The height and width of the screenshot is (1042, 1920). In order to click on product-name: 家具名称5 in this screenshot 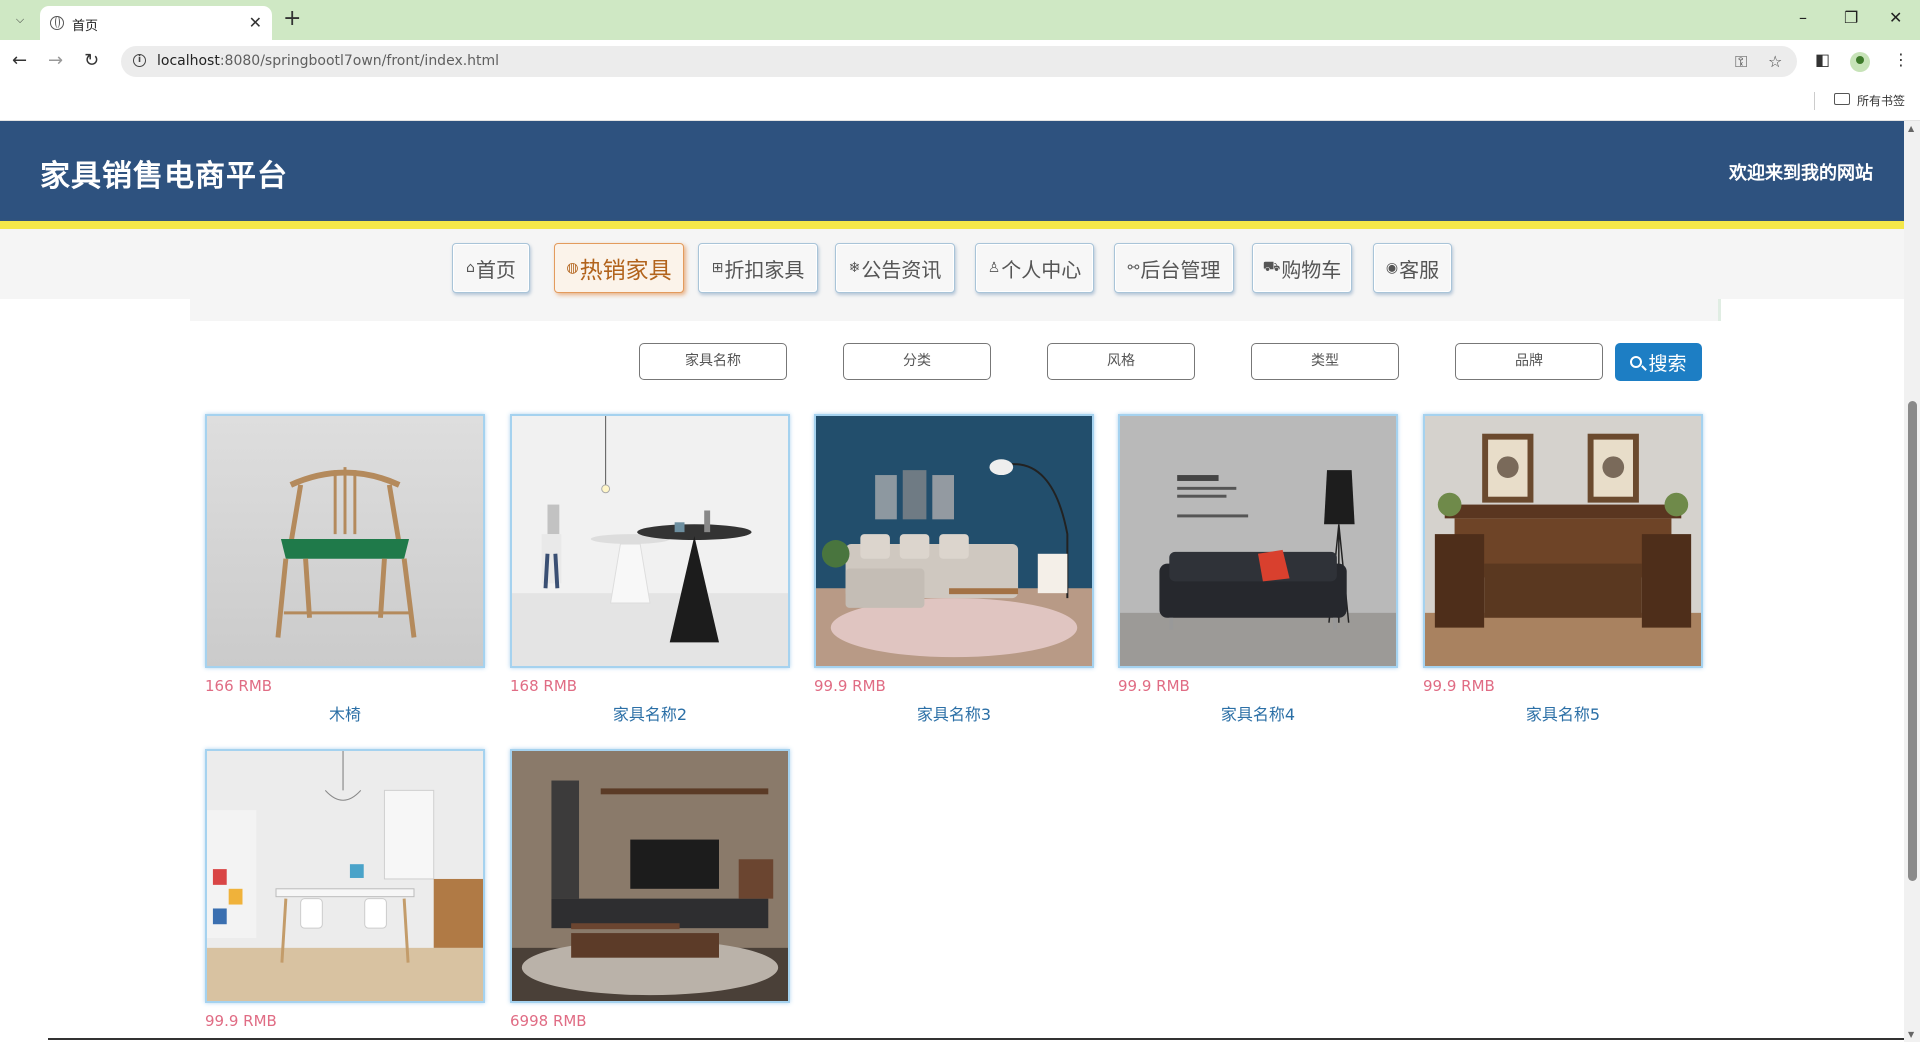, I will do `click(1563, 713)`.